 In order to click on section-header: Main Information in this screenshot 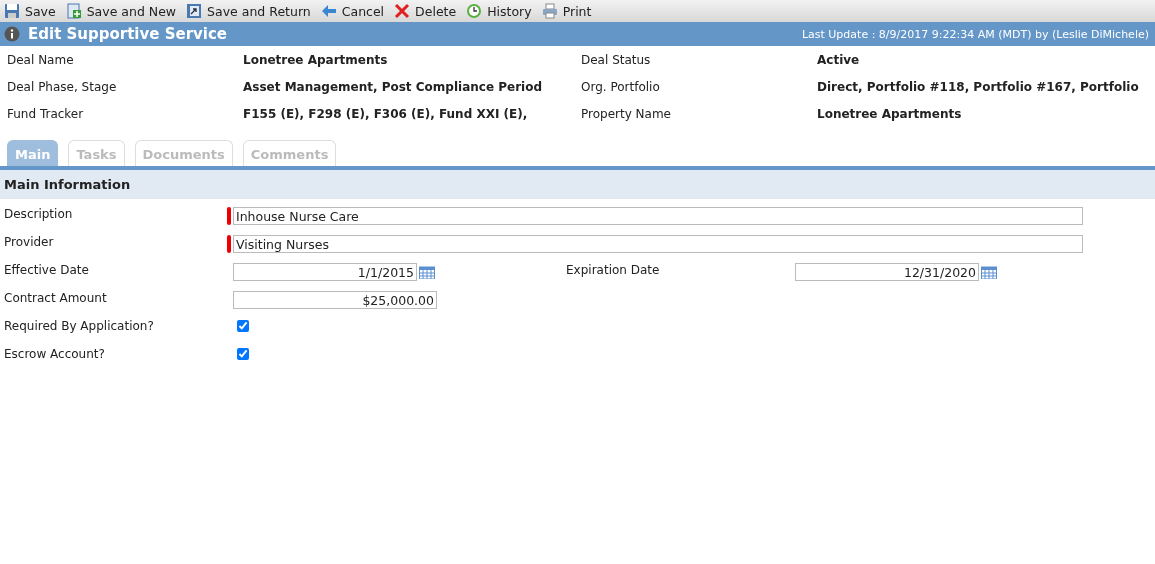, I will do `click(577, 184)`.